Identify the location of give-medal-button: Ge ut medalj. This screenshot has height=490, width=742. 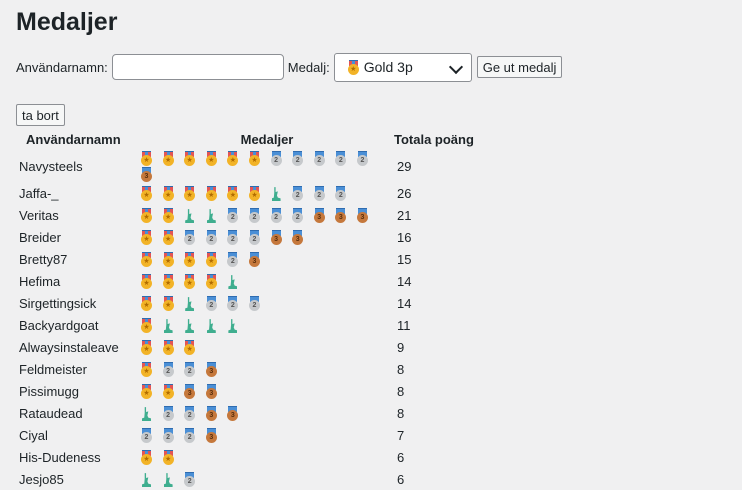
(519, 67).